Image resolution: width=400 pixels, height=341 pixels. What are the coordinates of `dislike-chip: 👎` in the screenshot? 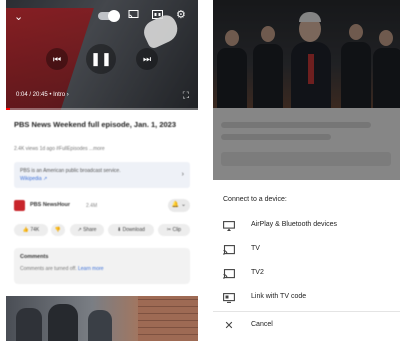 It's located at (58, 230).